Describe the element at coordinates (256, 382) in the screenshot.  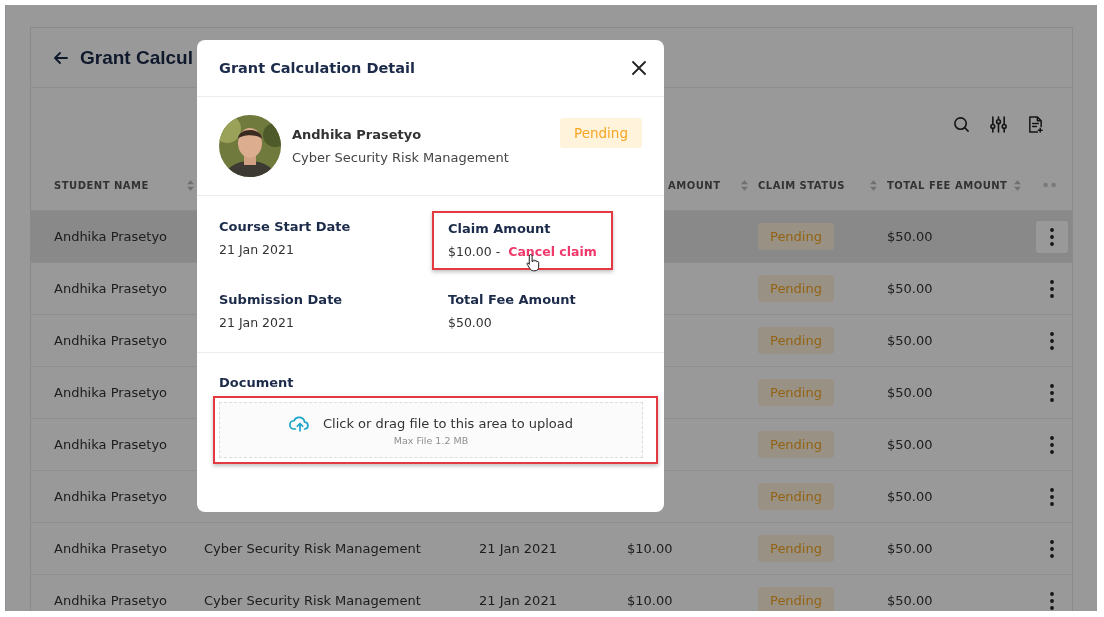
I see `section-label: Document` at that location.